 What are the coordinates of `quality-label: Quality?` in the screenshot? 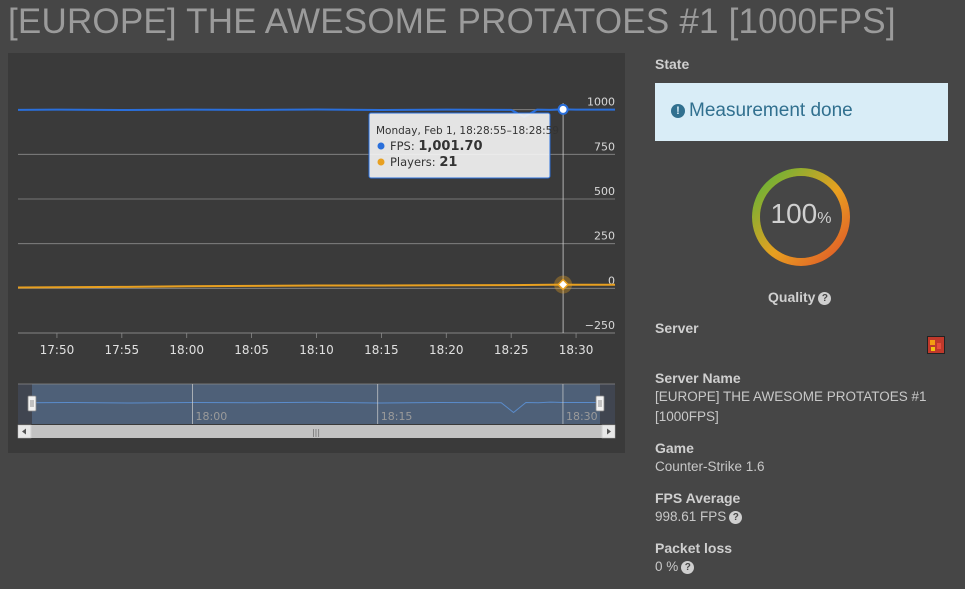 It's located at (800, 297).